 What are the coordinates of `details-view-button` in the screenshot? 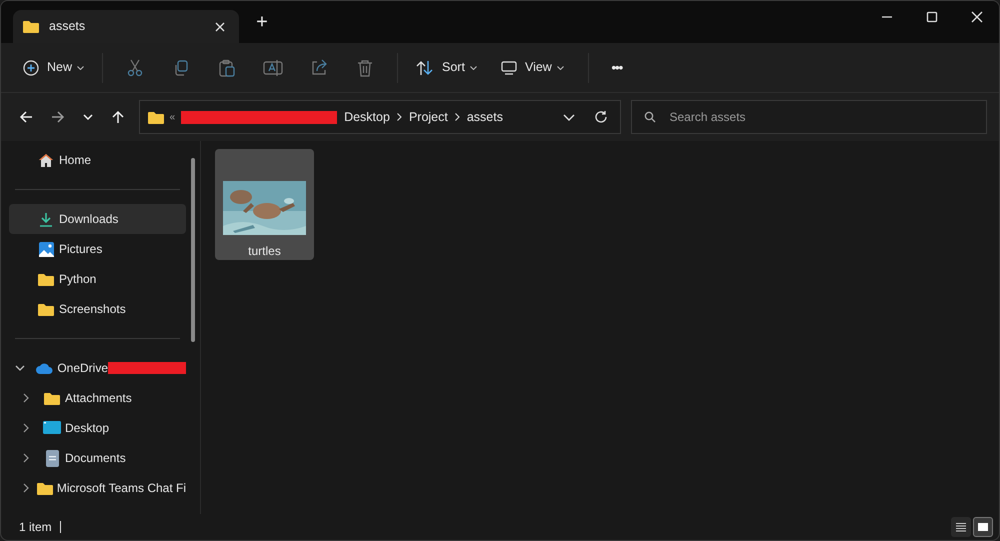 It's located at (961, 527).